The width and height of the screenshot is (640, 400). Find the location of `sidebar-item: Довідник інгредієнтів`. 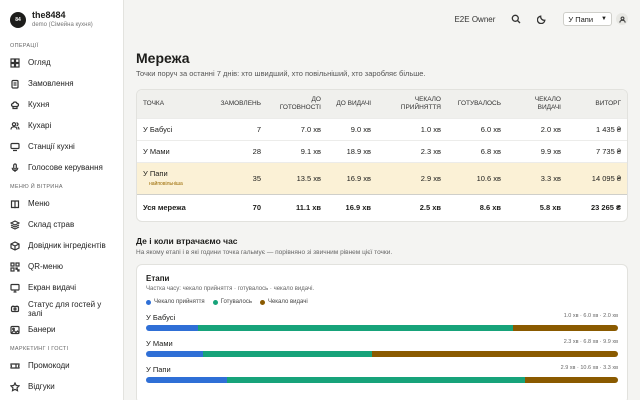

sidebar-item: Довідник інгредієнтів is located at coordinates (61, 245).